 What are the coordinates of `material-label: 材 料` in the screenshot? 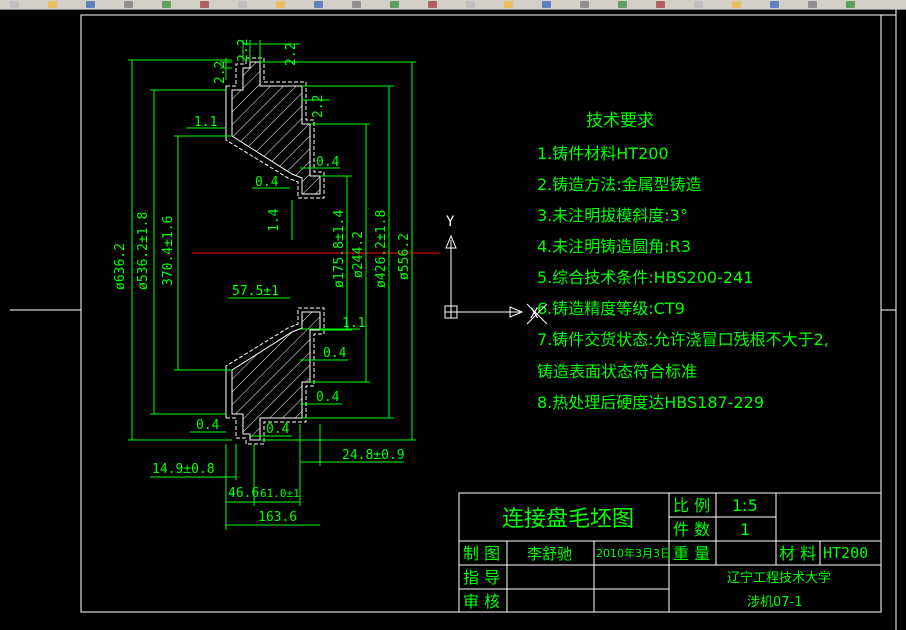 It's located at (797, 553).